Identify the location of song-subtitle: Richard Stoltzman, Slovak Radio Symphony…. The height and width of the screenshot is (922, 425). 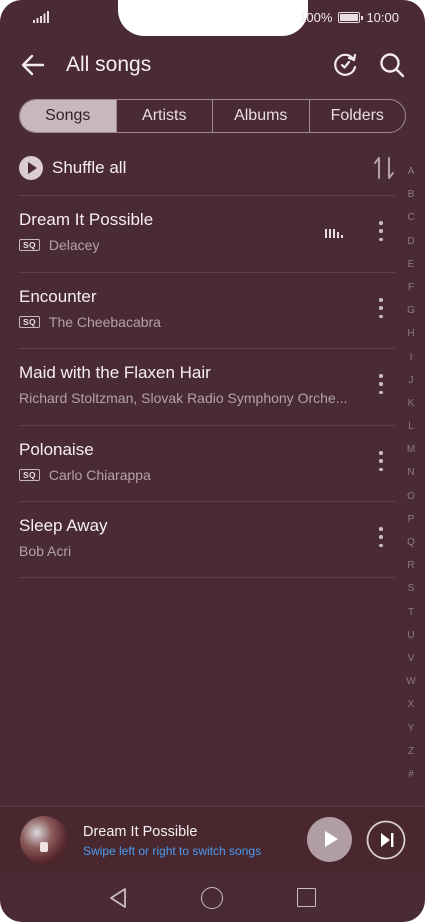
(183, 398).